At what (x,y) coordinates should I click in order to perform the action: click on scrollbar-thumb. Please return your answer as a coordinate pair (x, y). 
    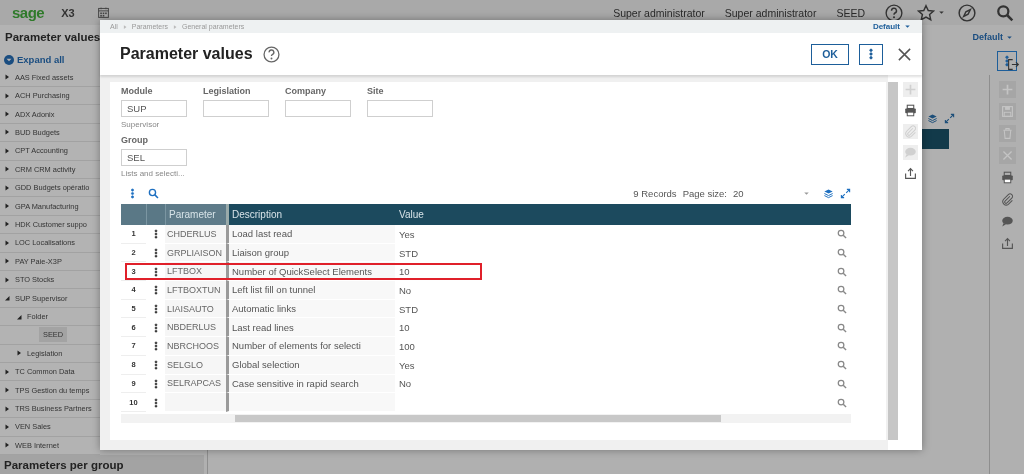
    Looking at the image, I should click on (478, 418).